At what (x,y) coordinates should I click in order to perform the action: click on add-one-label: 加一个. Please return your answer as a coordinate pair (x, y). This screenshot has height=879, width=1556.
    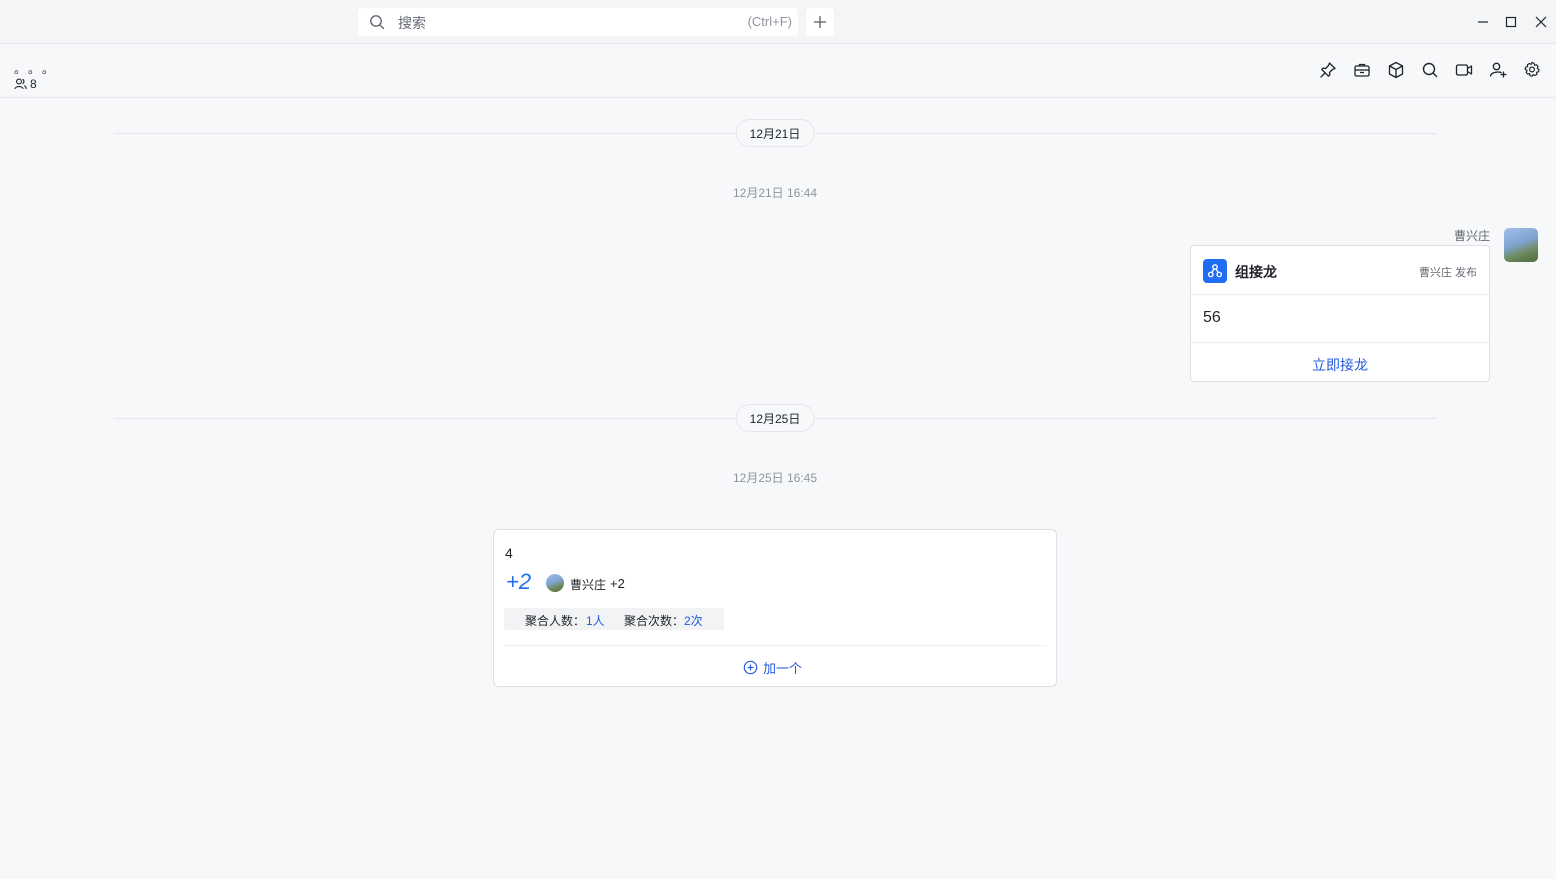
    Looking at the image, I should click on (783, 668).